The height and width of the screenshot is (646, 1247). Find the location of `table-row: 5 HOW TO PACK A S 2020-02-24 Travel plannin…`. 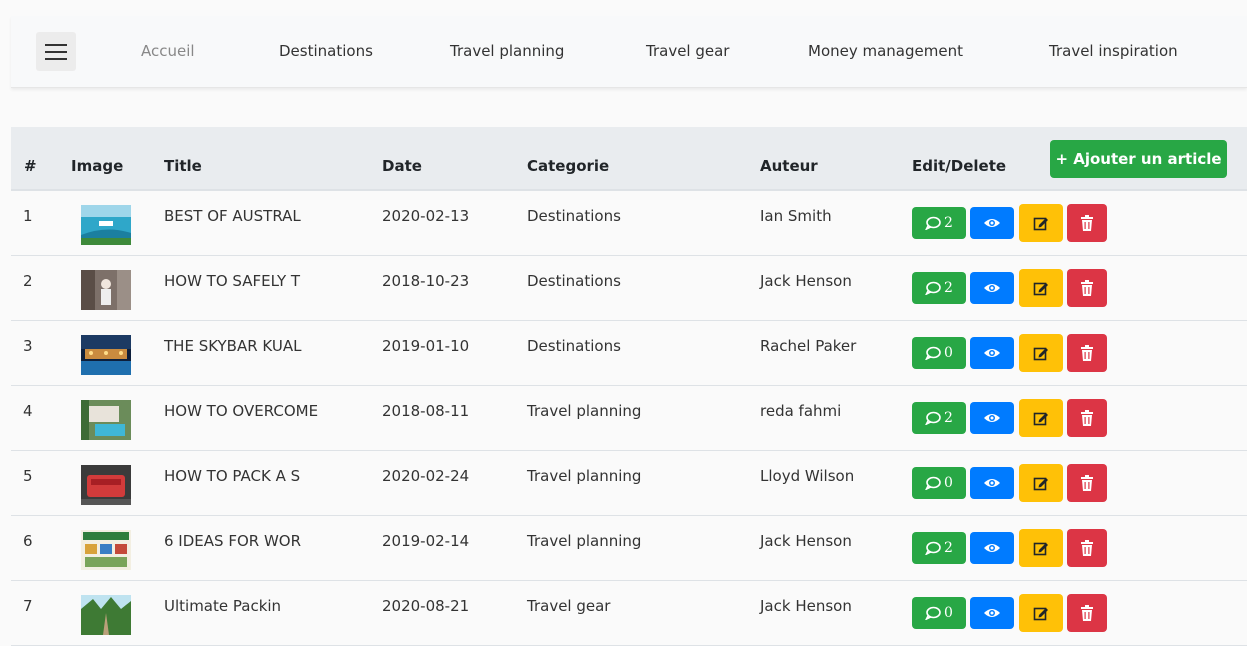

table-row: 5 HOW TO PACK A S 2020-02-24 Travel plannin… is located at coordinates (629, 483).